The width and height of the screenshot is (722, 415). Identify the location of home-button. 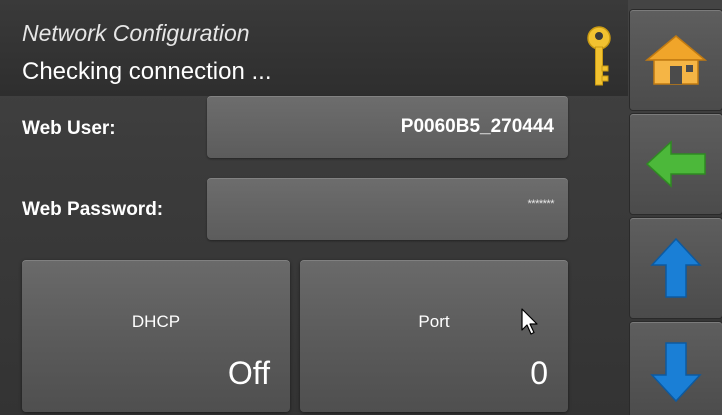
(676, 60).